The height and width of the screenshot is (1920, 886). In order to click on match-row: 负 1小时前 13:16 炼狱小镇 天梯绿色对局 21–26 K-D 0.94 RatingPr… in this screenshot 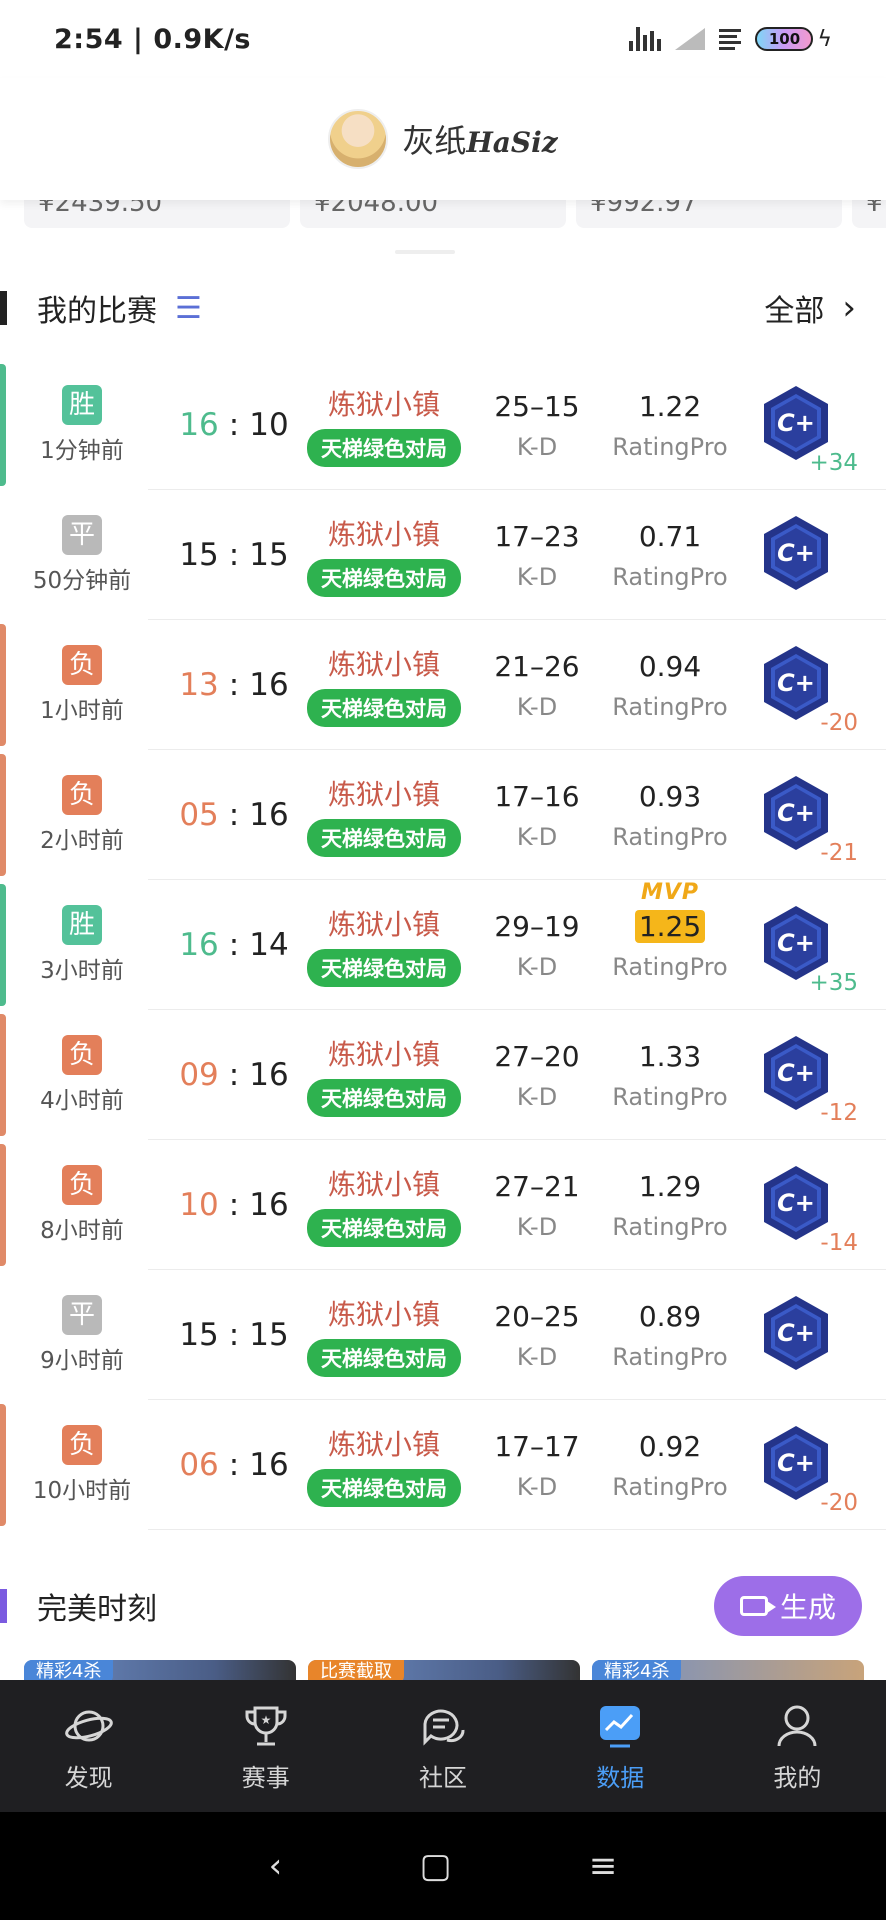, I will do `click(443, 685)`.